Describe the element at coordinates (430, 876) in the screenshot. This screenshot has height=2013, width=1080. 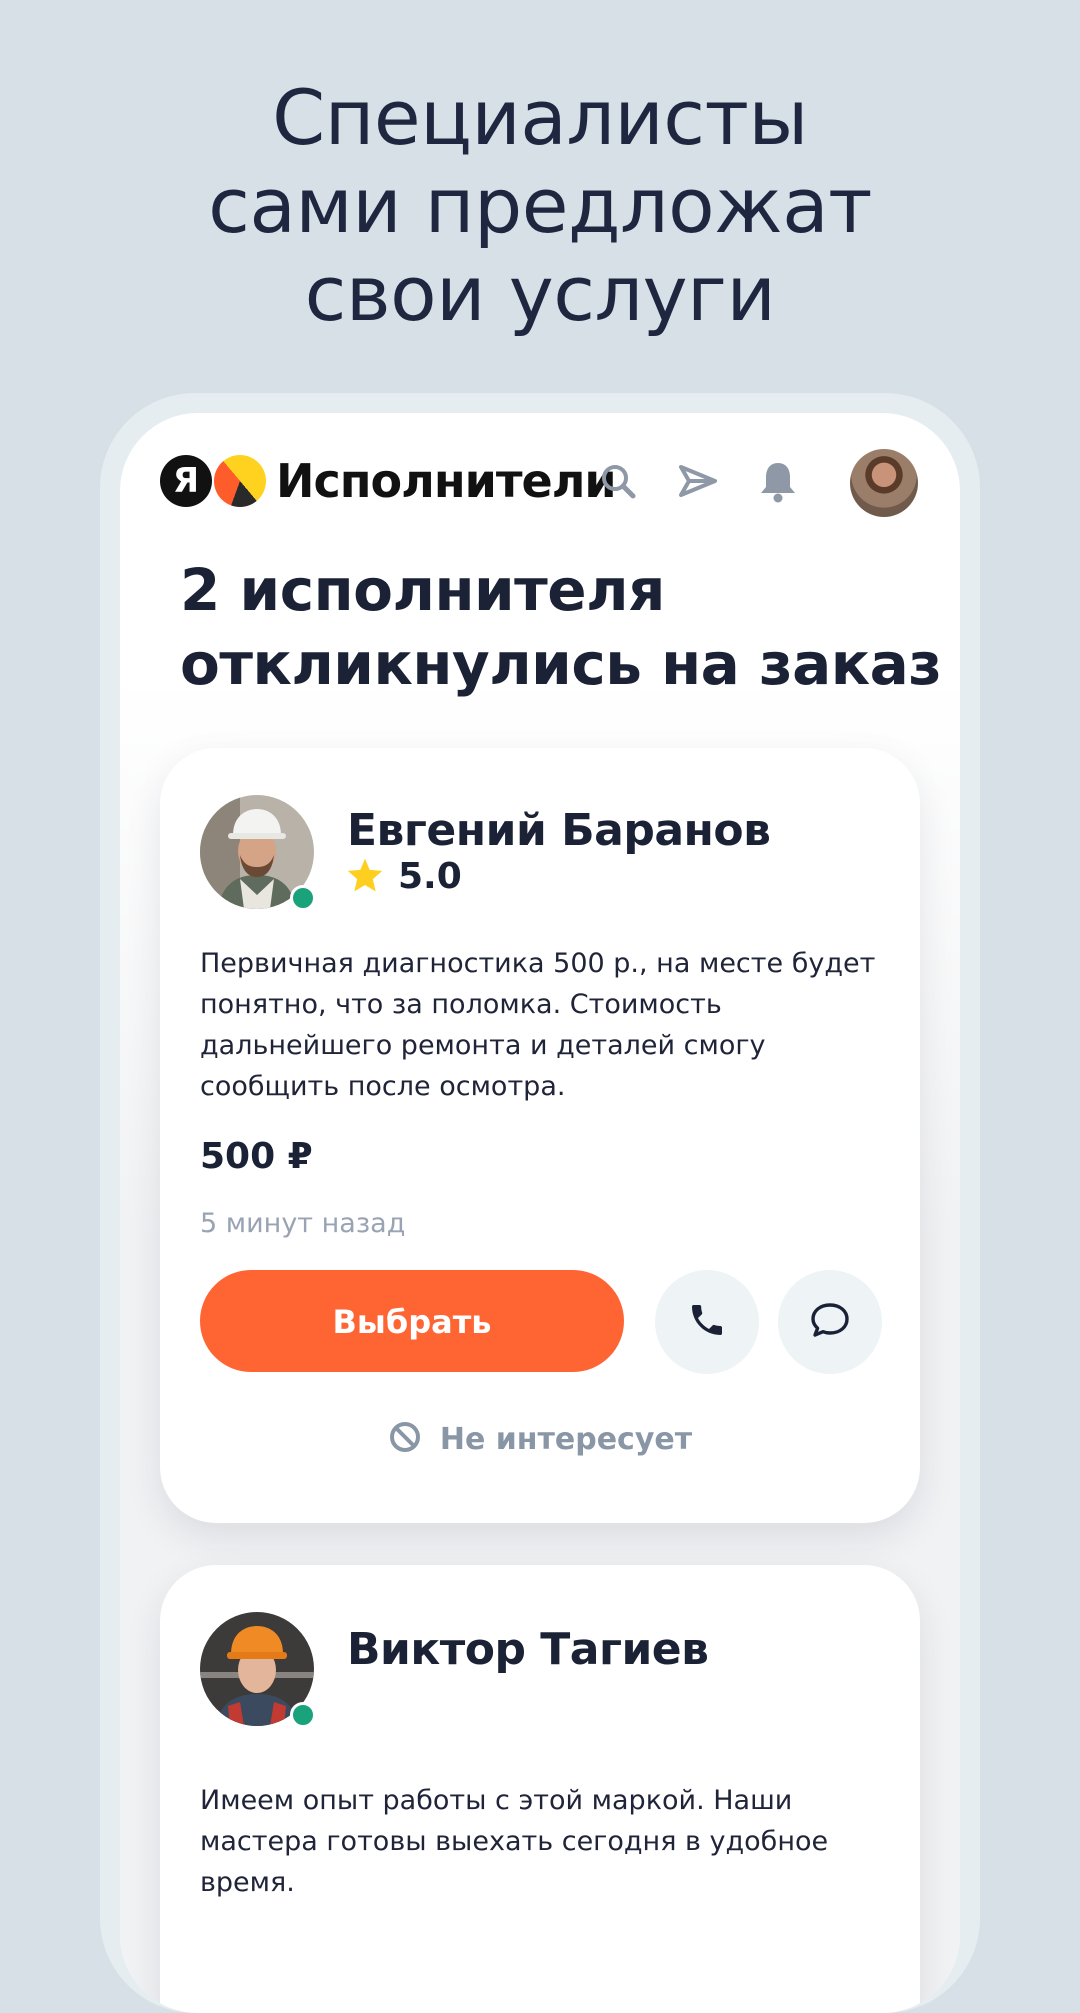
I see `rating-value: 5.0` at that location.